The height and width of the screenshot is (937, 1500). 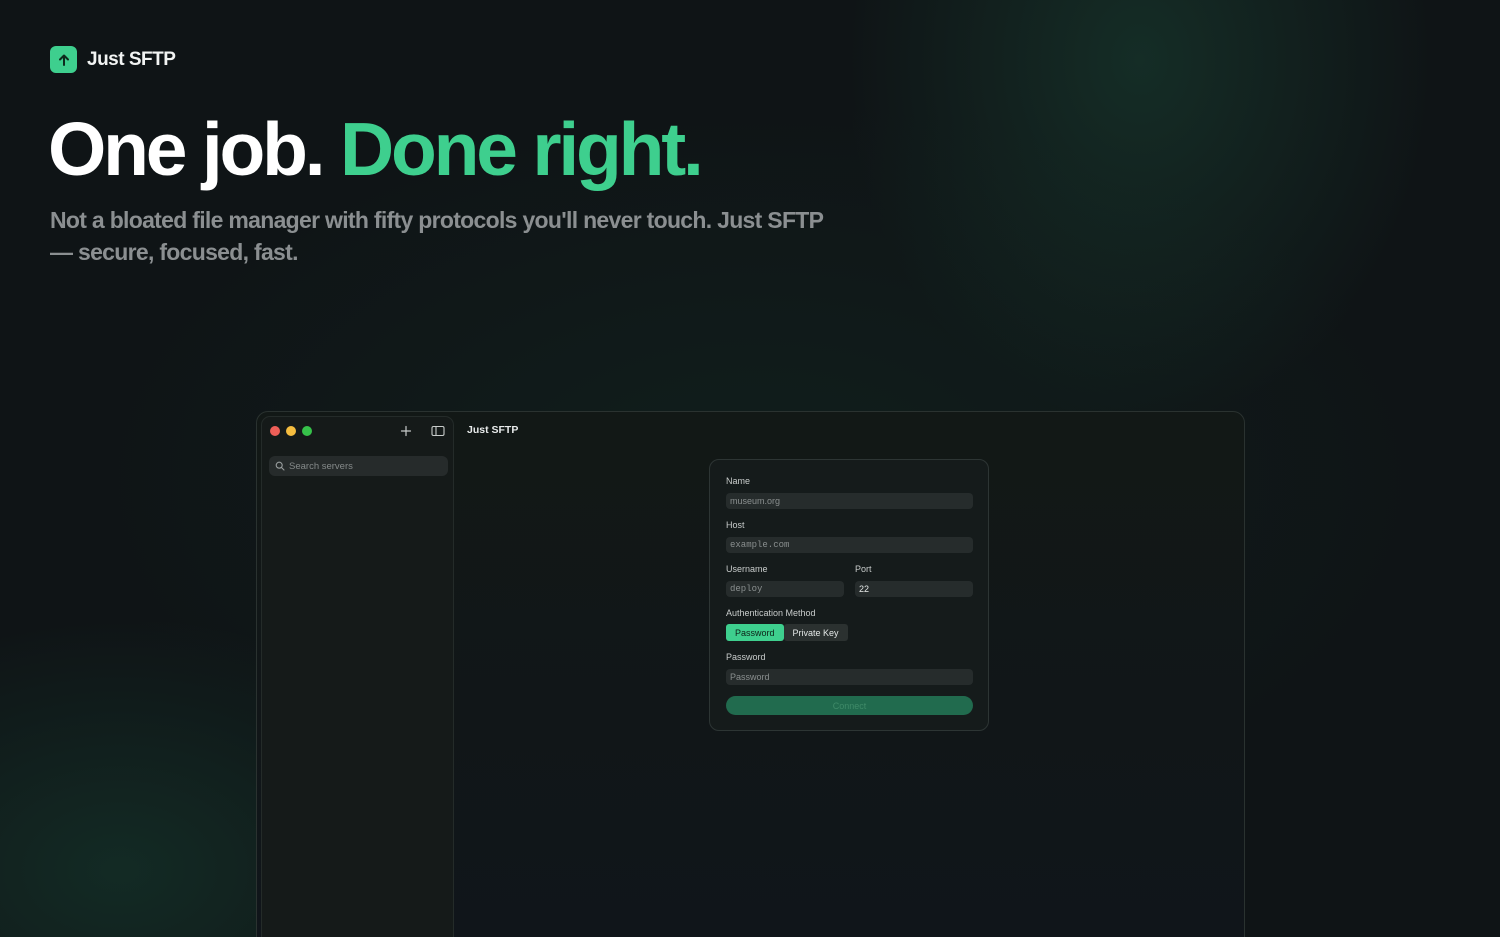 I want to click on sidebar-toggle-icon, so click(x=438, y=431).